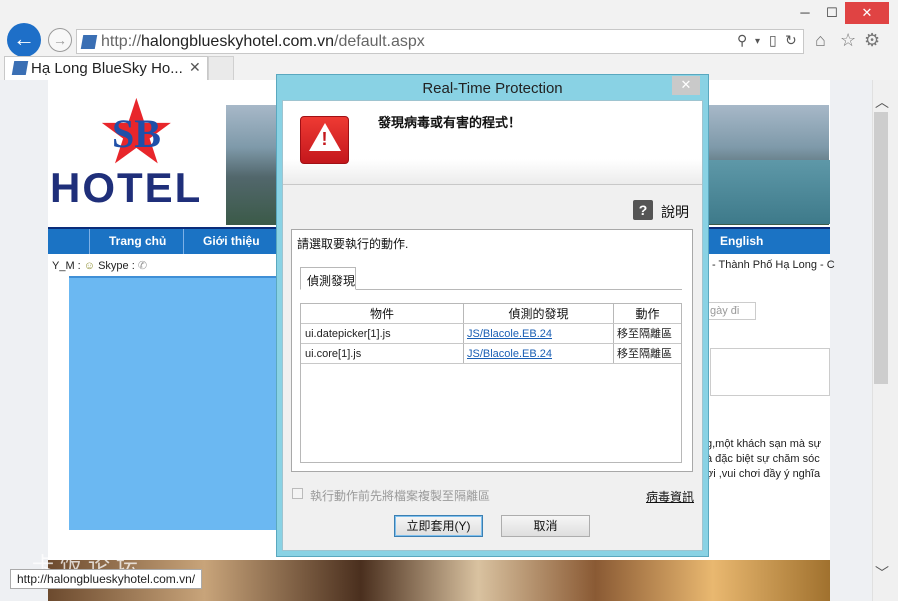 This screenshot has width=898, height=601. I want to click on description-line: ợi ,vui chơi đầy ý nghĩa, so click(763, 474).